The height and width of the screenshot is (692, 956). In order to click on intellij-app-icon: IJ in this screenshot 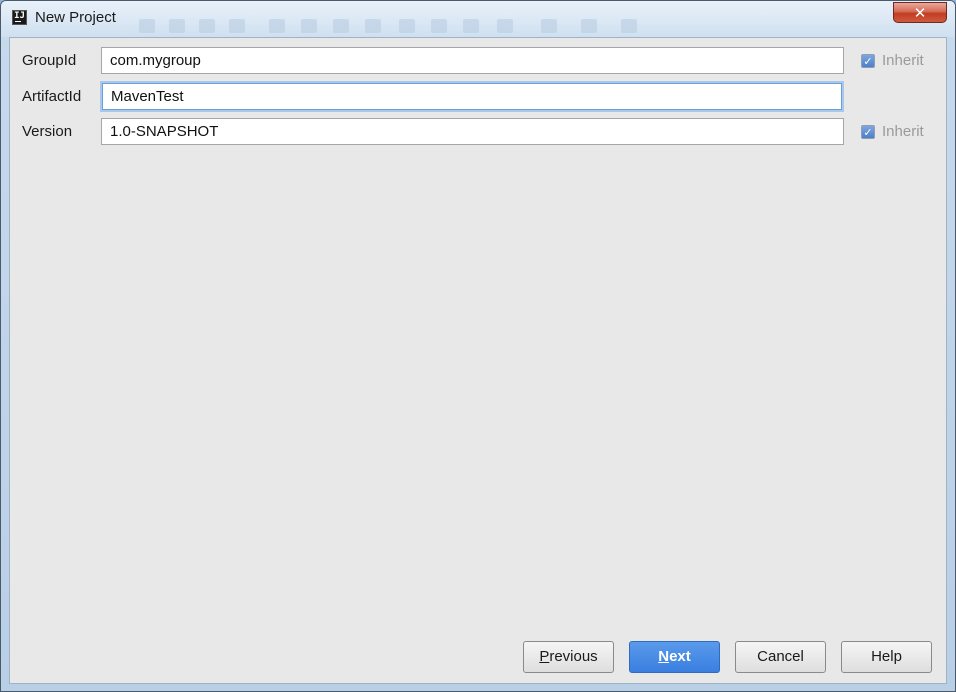, I will do `click(19, 17)`.